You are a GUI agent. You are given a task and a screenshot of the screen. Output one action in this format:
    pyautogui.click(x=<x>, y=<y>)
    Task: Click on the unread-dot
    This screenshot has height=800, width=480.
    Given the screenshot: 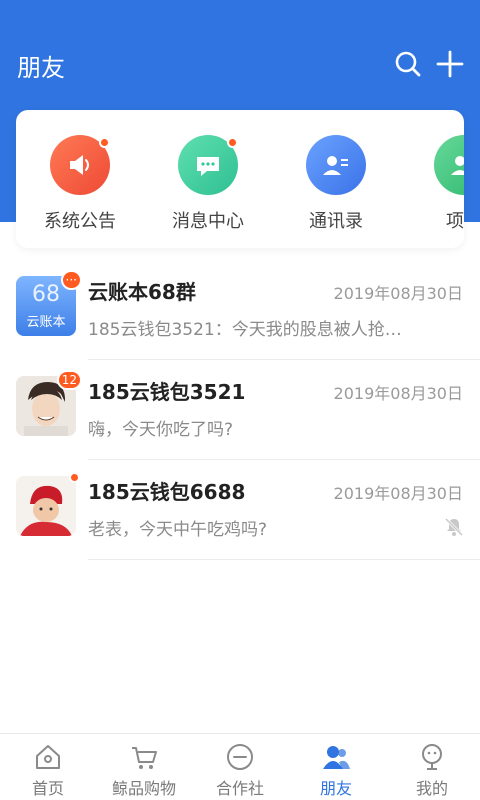 What is the action you would take?
    pyautogui.click(x=74, y=477)
    